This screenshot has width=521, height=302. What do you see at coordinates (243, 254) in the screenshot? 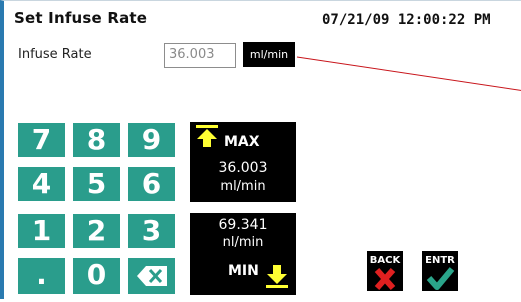
I see `min-rate-panel: 69.341 nl/min MIN` at bounding box center [243, 254].